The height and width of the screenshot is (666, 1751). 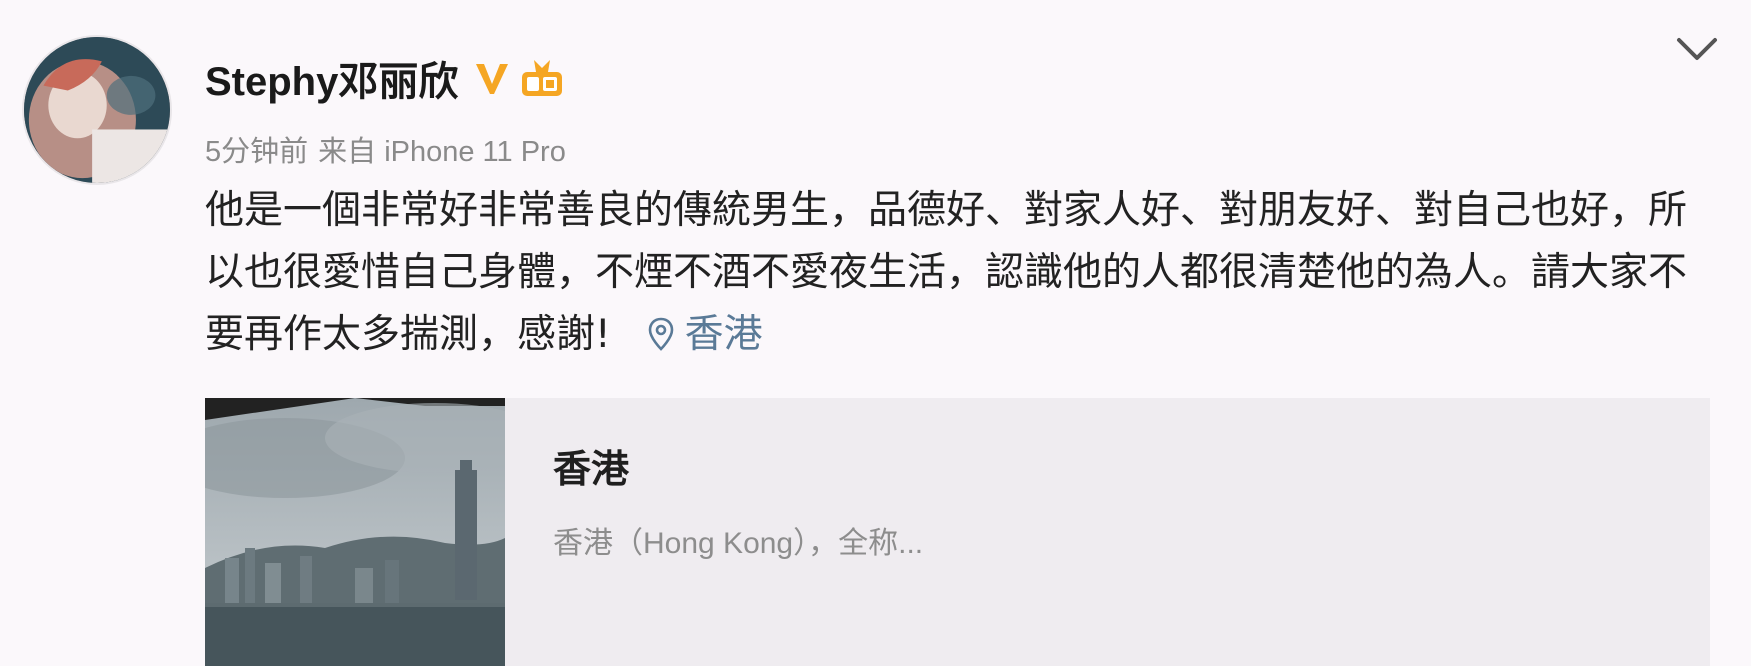 What do you see at coordinates (660, 334) in the screenshot?
I see `location-pin-icon` at bounding box center [660, 334].